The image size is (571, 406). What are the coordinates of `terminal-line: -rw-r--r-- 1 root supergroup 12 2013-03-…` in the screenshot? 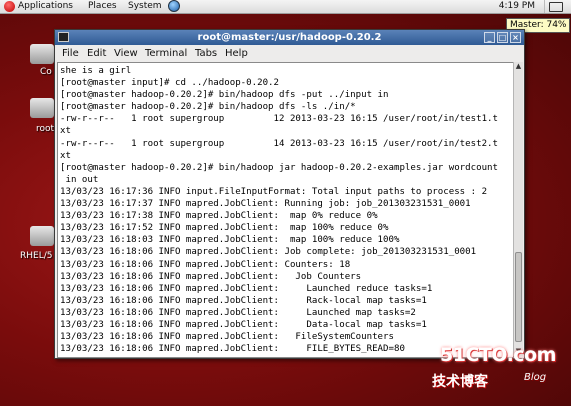 It's located at (279, 119).